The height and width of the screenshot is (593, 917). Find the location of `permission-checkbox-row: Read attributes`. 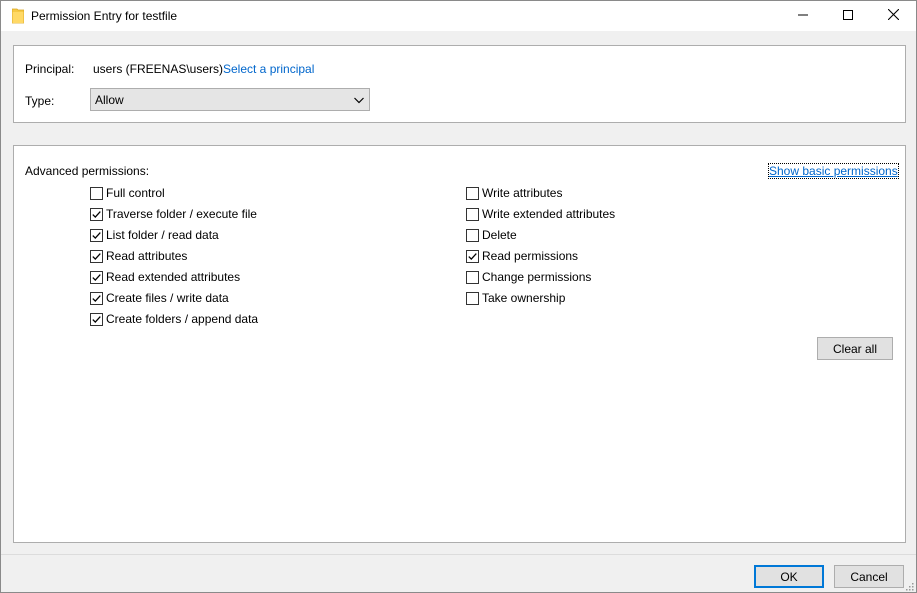

permission-checkbox-row: Read attributes is located at coordinates (138, 256).